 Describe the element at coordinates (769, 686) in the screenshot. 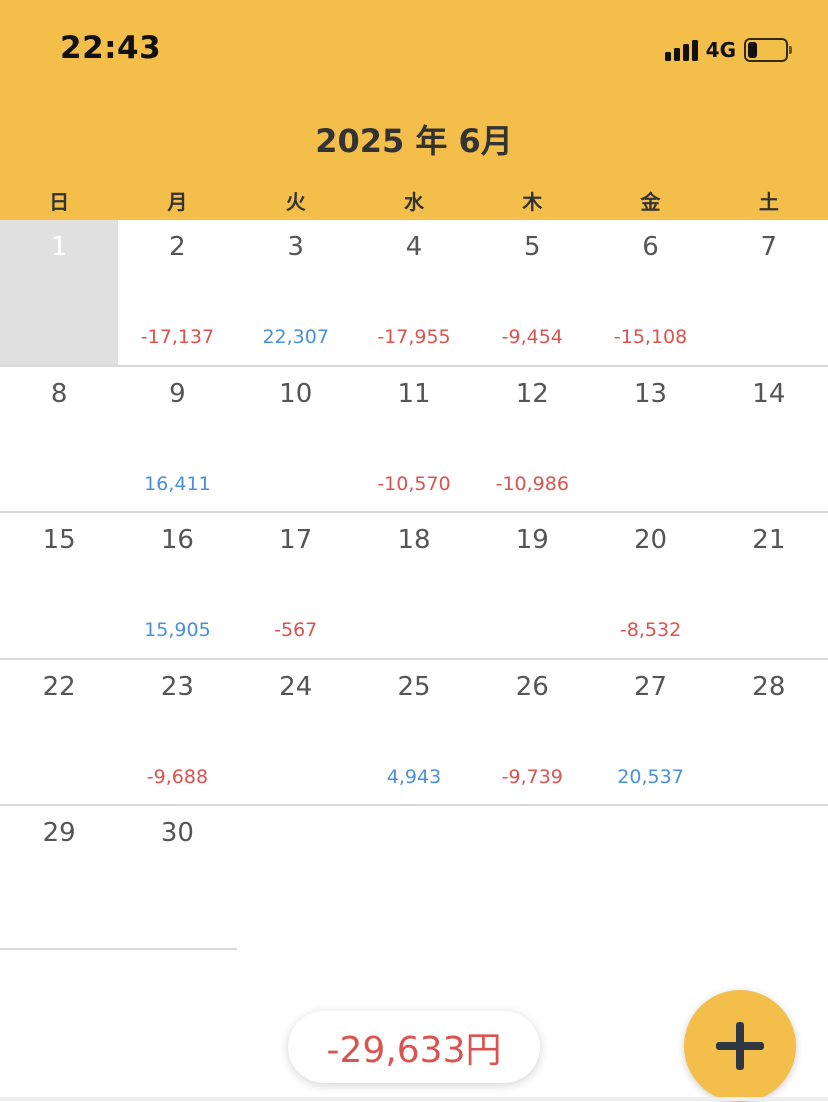

I see `day-number: 28` at that location.